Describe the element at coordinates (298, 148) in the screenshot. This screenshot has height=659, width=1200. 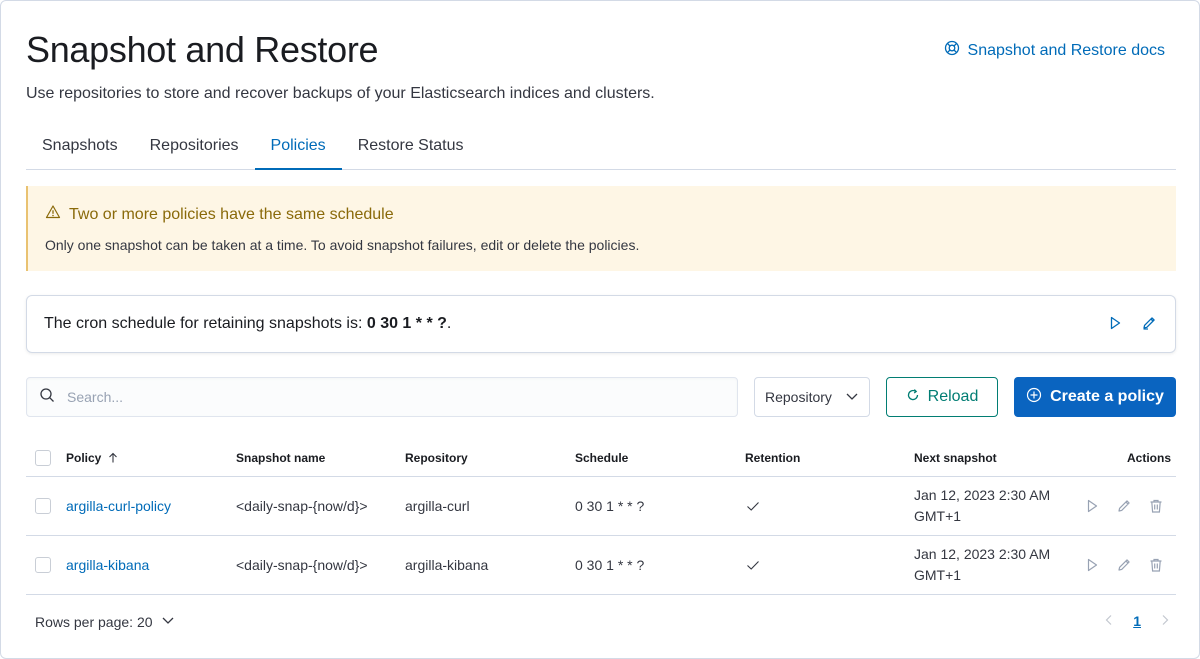
I see `tab-policies: Policies` at that location.